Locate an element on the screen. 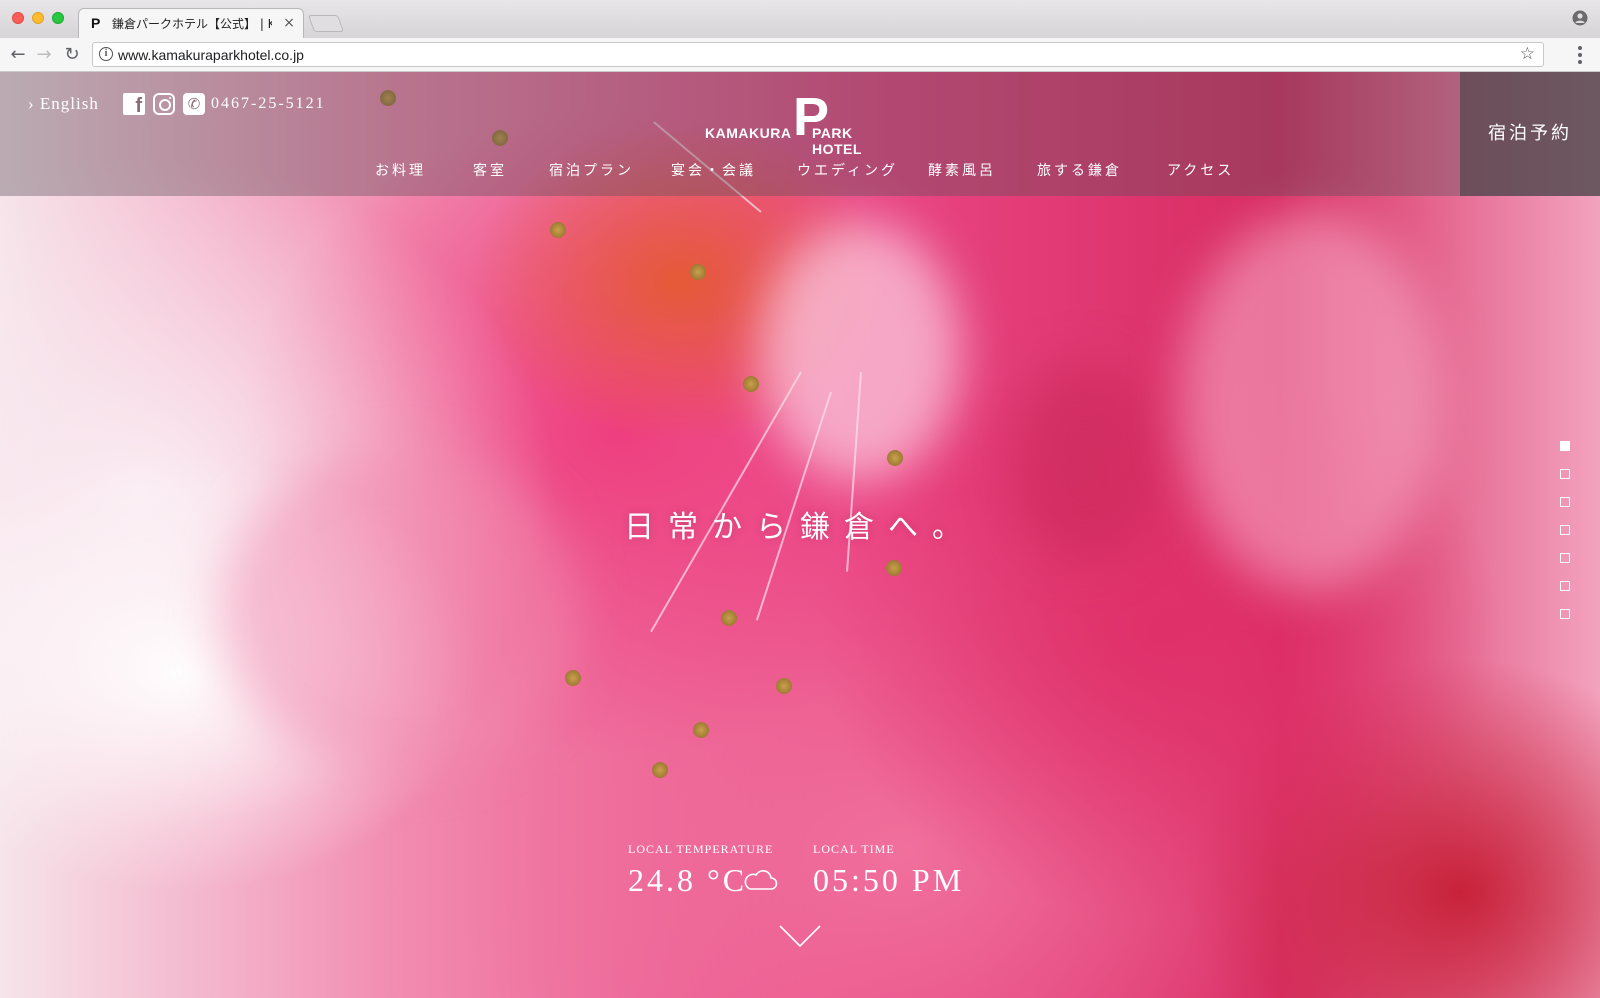 Image resolution: width=1600 pixels, height=998 pixels. logo-text-kamakura: KAMAKURA is located at coordinates (748, 133).